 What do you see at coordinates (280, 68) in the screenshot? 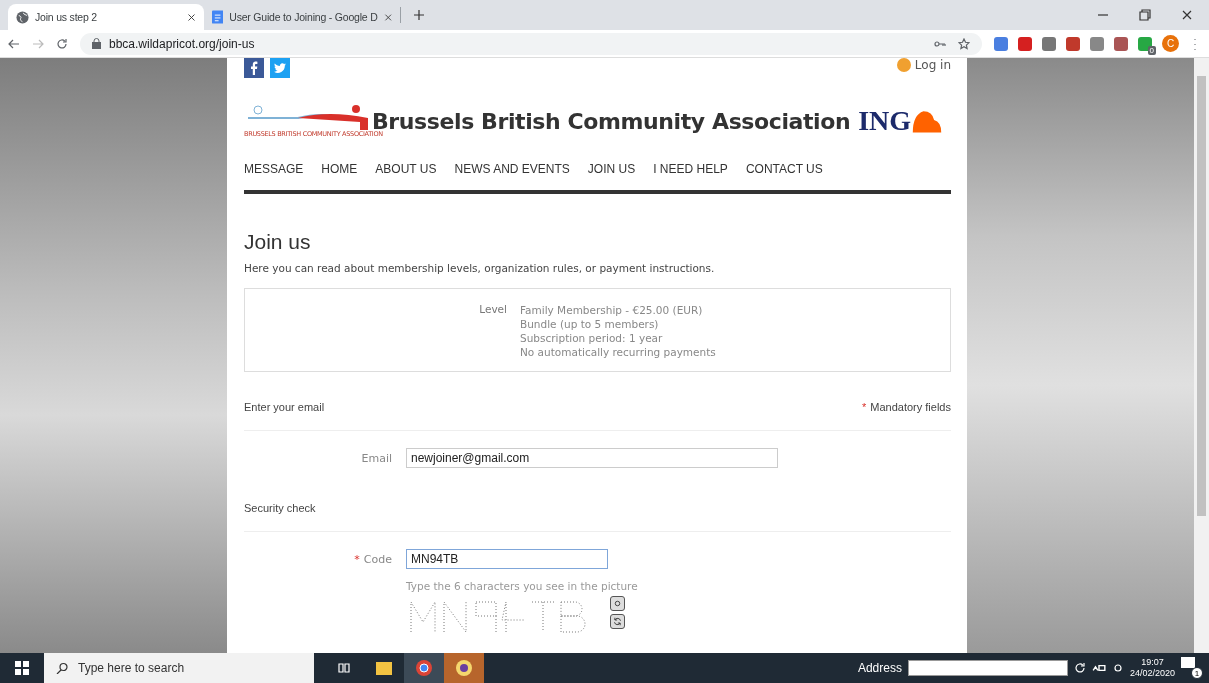
I see `bird-icon` at bounding box center [280, 68].